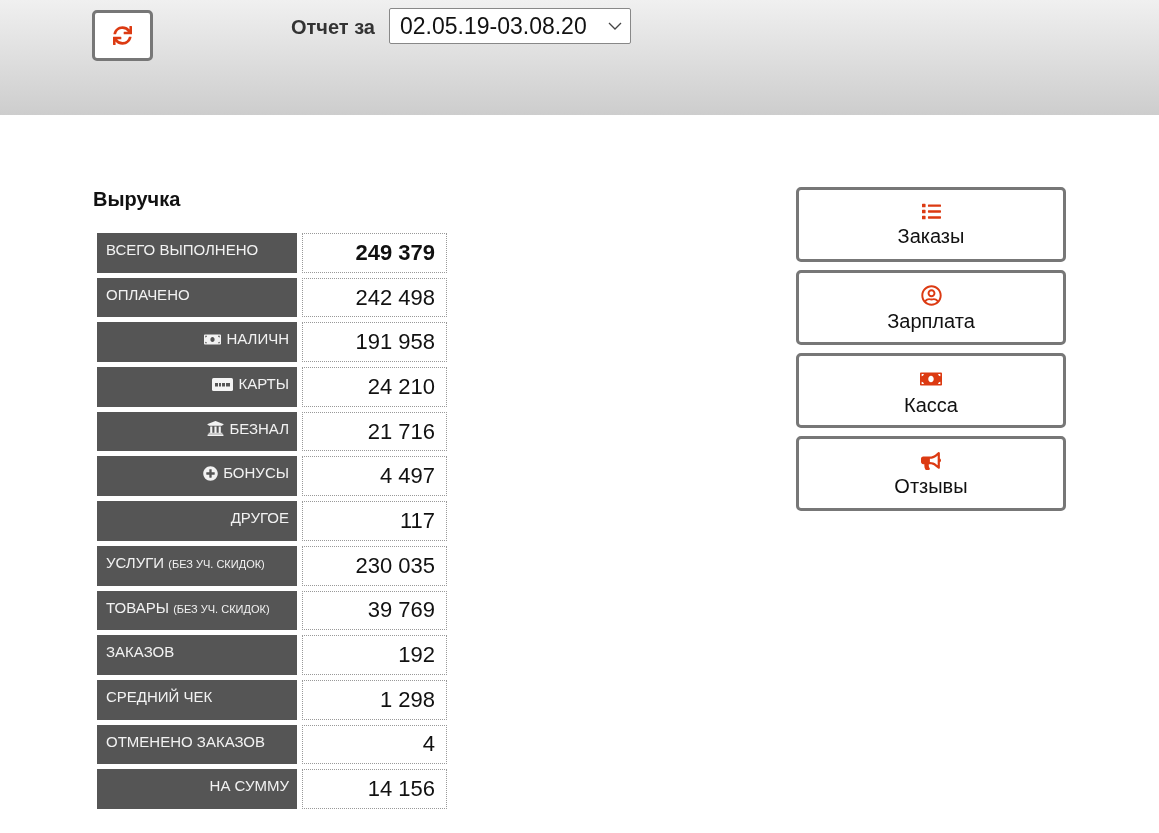 The width and height of the screenshot is (1159, 833). I want to click on value-cell: 192, so click(374, 655).